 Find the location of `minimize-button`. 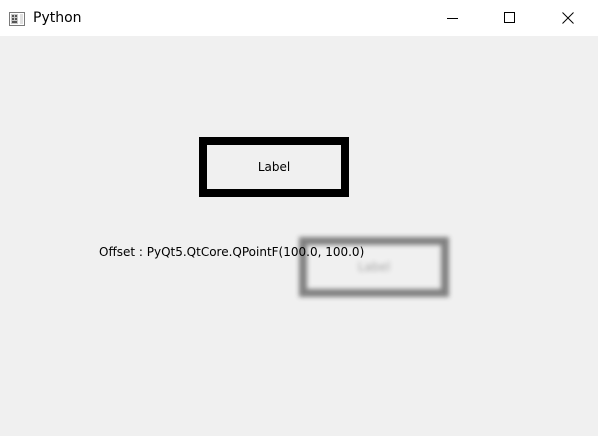

minimize-button is located at coordinates (453, 18).